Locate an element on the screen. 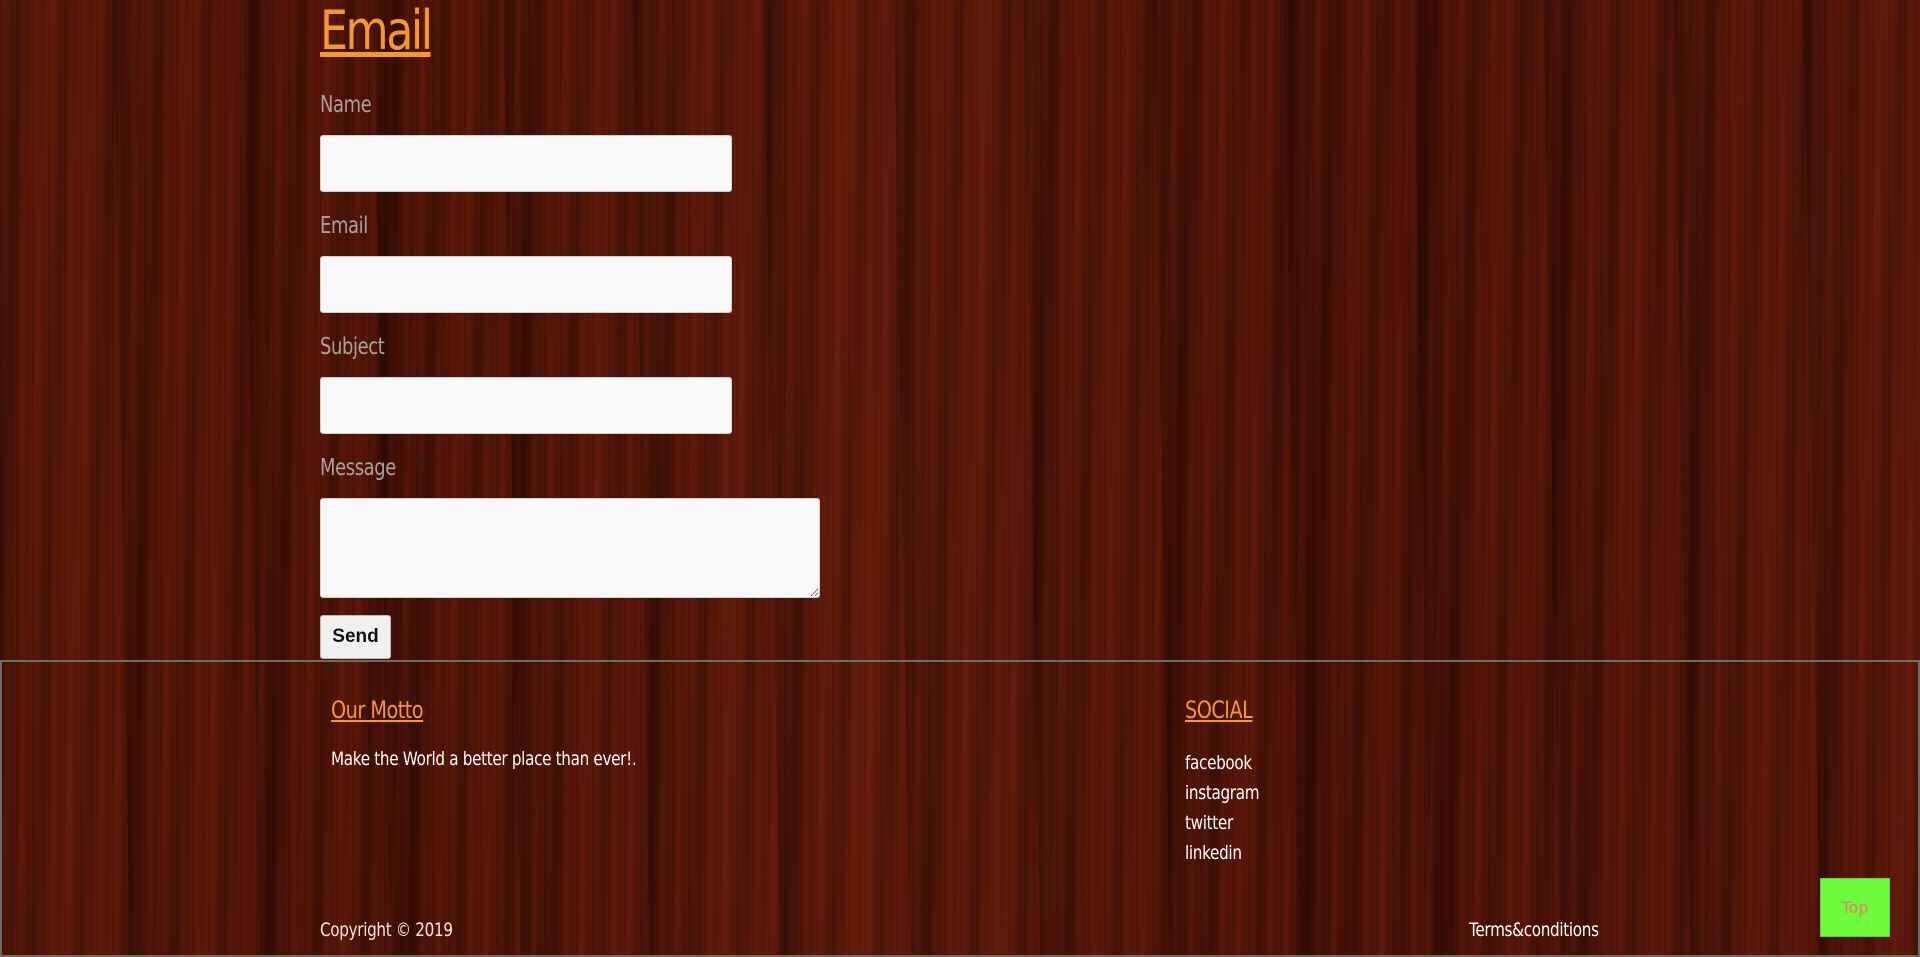 The height and width of the screenshot is (957, 1920). social-links-list: facebook instagram twitter linkedin is located at coordinates (1231, 808).